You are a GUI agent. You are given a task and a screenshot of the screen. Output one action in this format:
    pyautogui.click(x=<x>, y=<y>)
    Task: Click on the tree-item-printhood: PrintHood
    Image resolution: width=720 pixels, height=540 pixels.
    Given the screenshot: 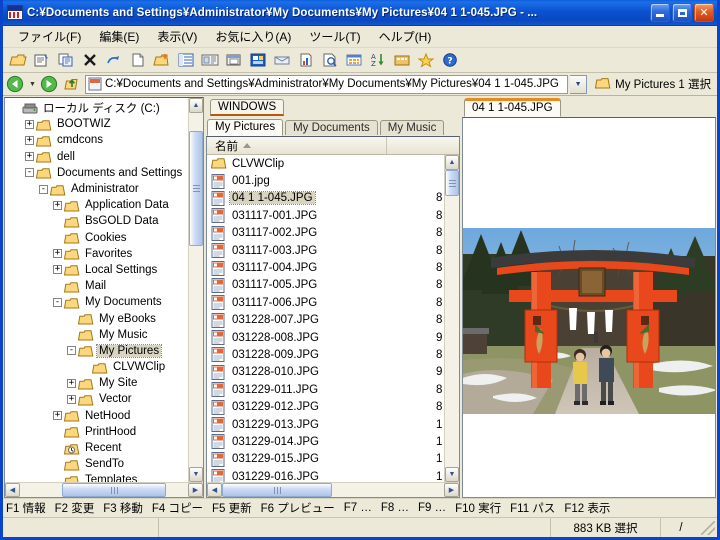 What is the action you would take?
    pyautogui.click(x=96, y=432)
    